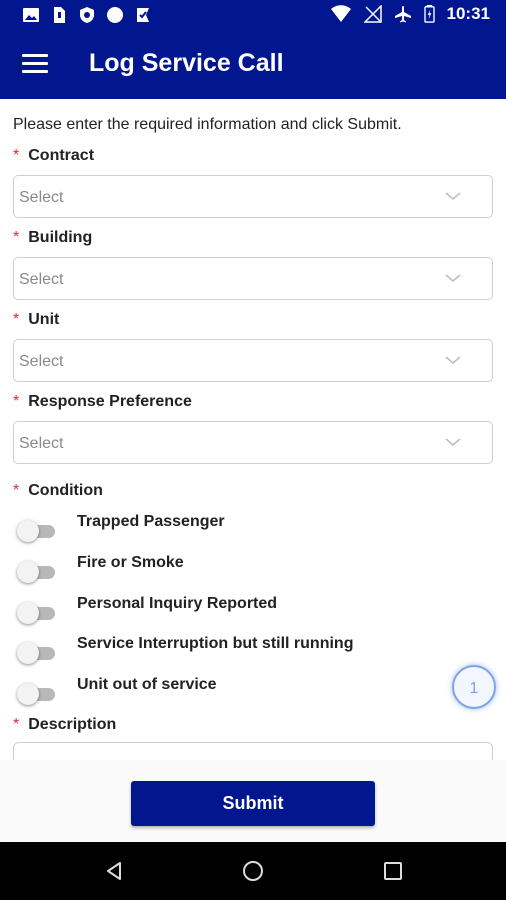 The image size is (506, 900). I want to click on shield-icon, so click(87, 15).